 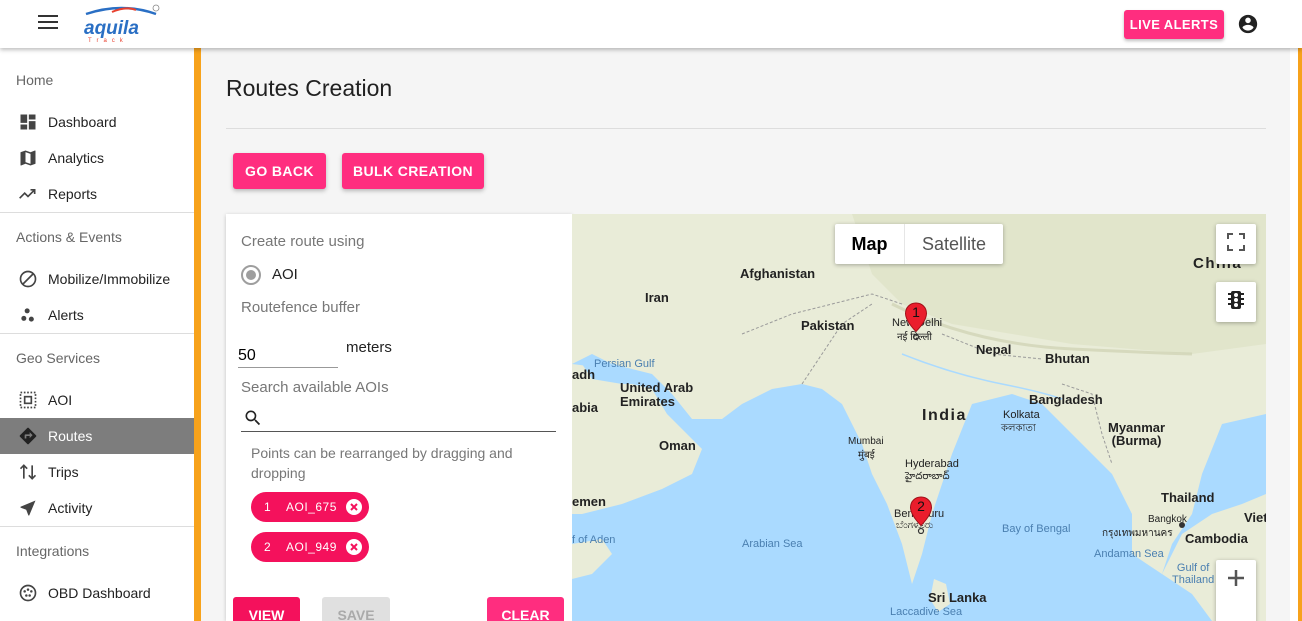 What do you see at coordinates (309, 88) in the screenshot?
I see `page-title: Routes Creation` at bounding box center [309, 88].